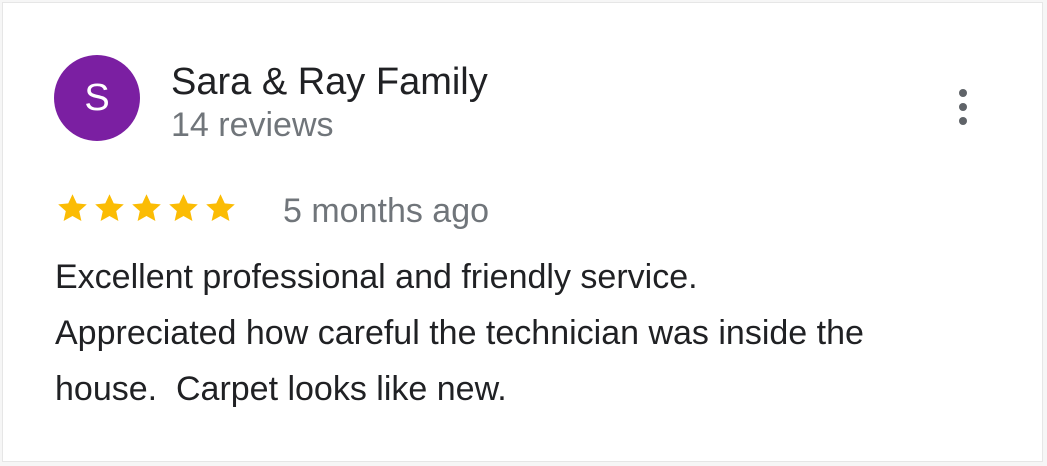  Describe the element at coordinates (386, 211) in the screenshot. I see `review-time: 5 months ago` at that location.